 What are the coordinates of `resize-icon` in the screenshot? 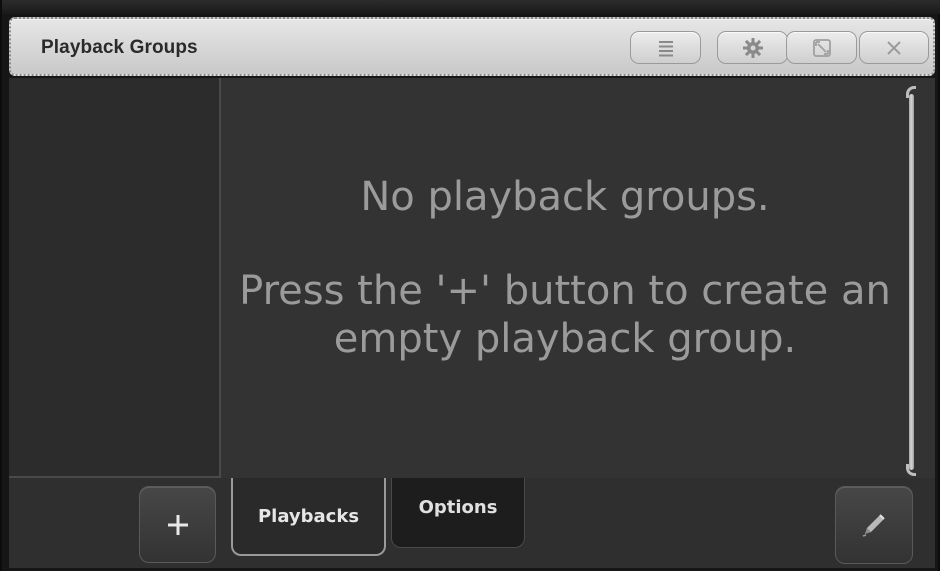 It's located at (821, 47).